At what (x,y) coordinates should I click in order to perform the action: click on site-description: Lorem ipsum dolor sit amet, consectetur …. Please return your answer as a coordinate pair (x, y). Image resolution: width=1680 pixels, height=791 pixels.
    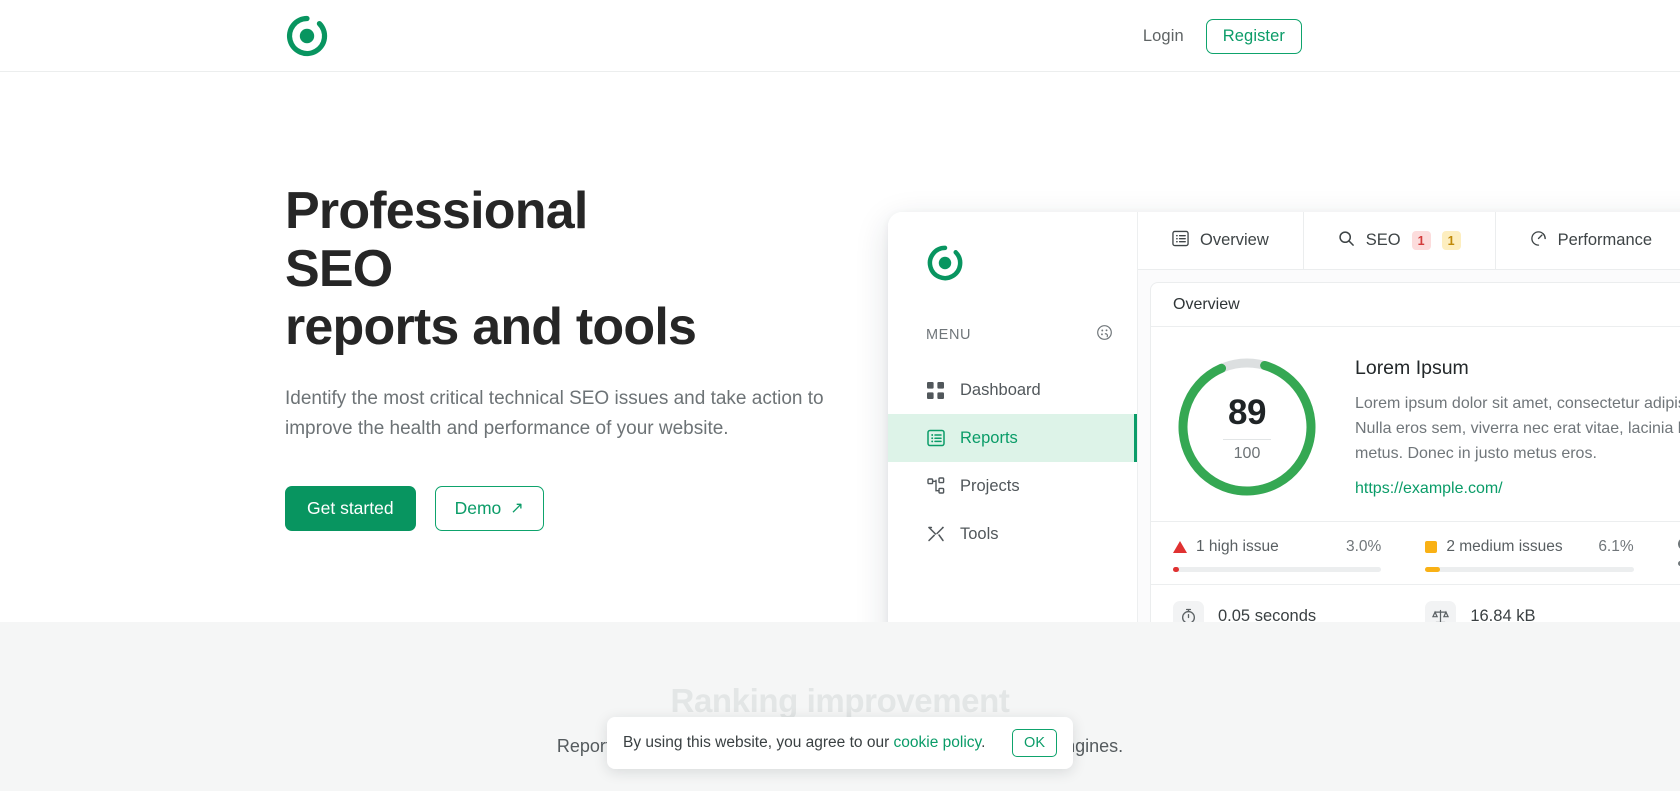
    Looking at the image, I should click on (1517, 428).